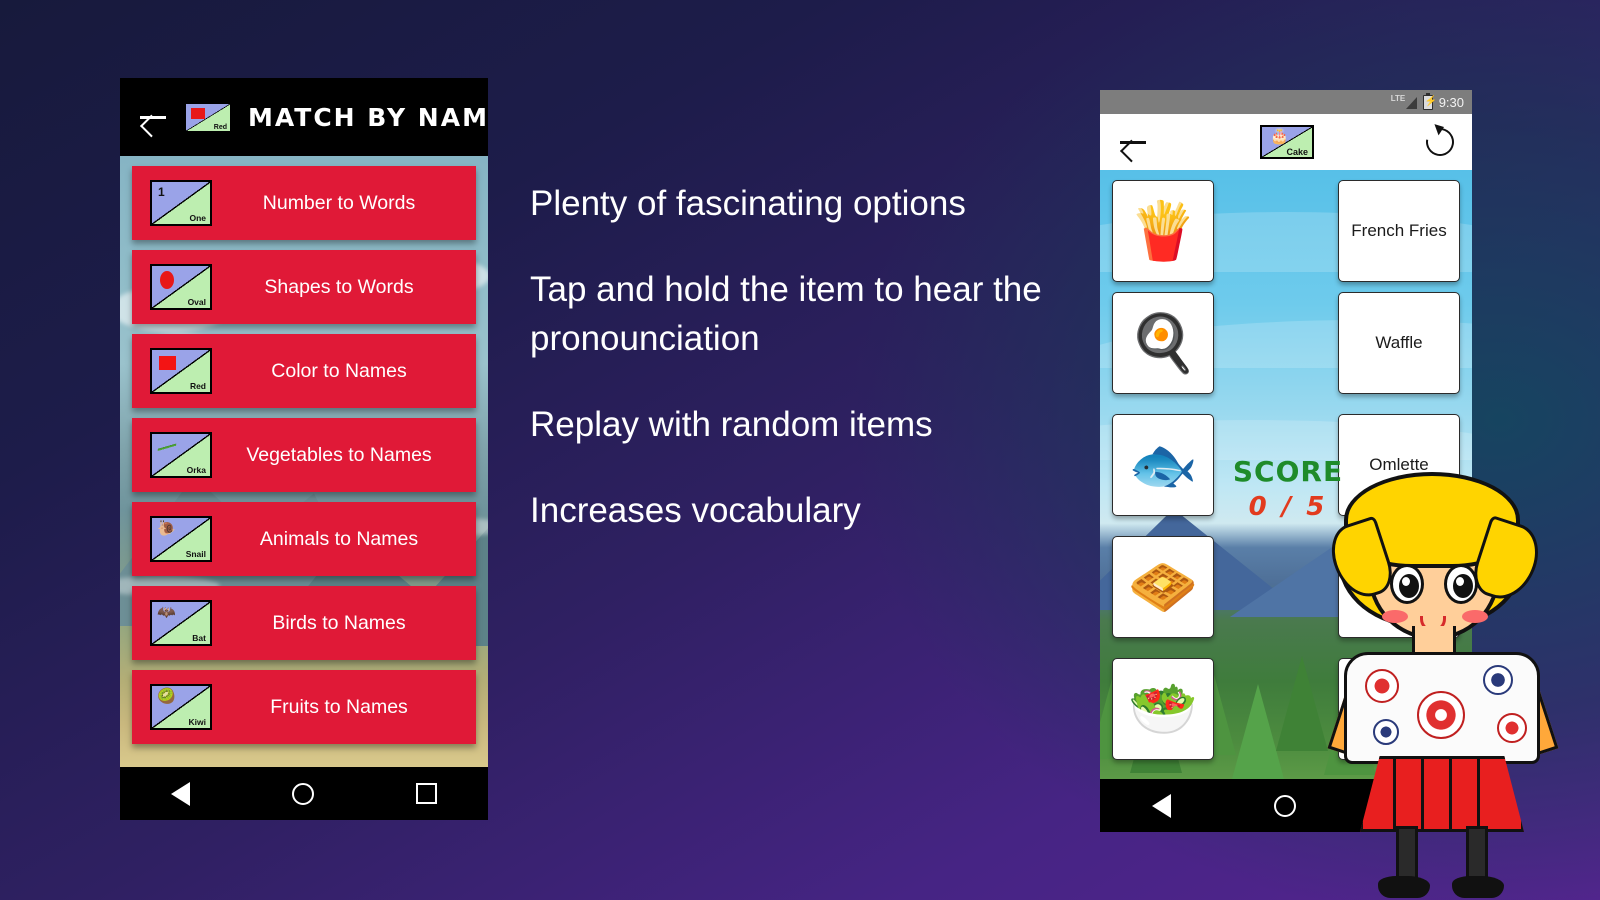  I want to click on tile-label: Kiwi, so click(197, 722).